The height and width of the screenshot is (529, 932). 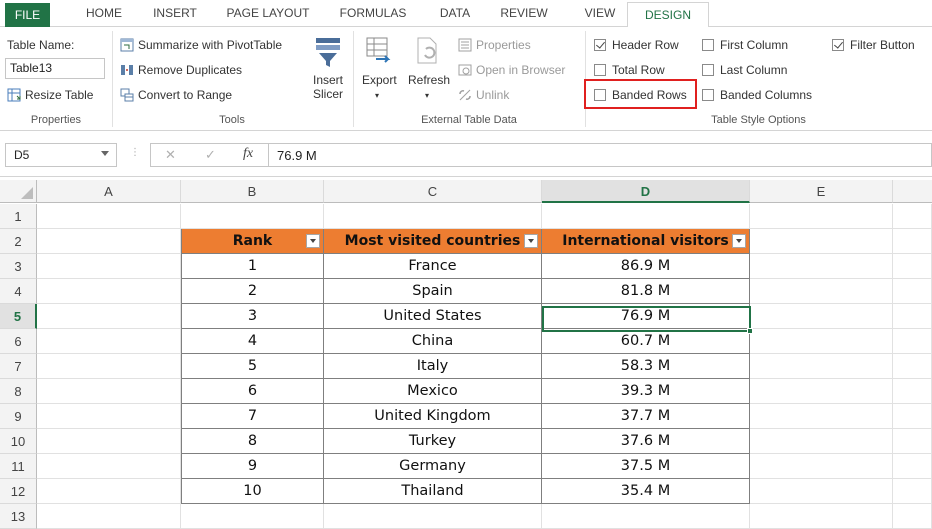 I want to click on table-cell: United Kingdom, so click(x=433, y=416).